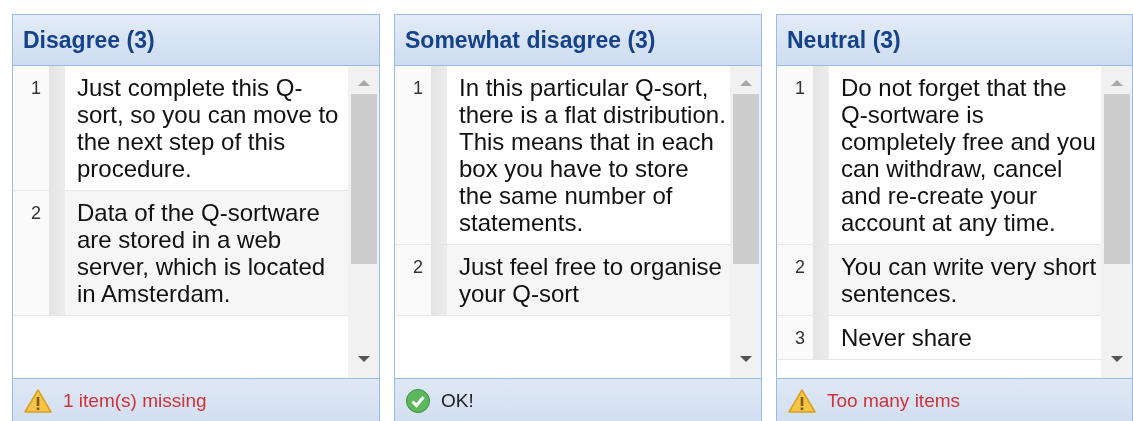 This screenshot has width=1133, height=421. I want to click on column-title: Somewhat disagree (3), so click(530, 40).